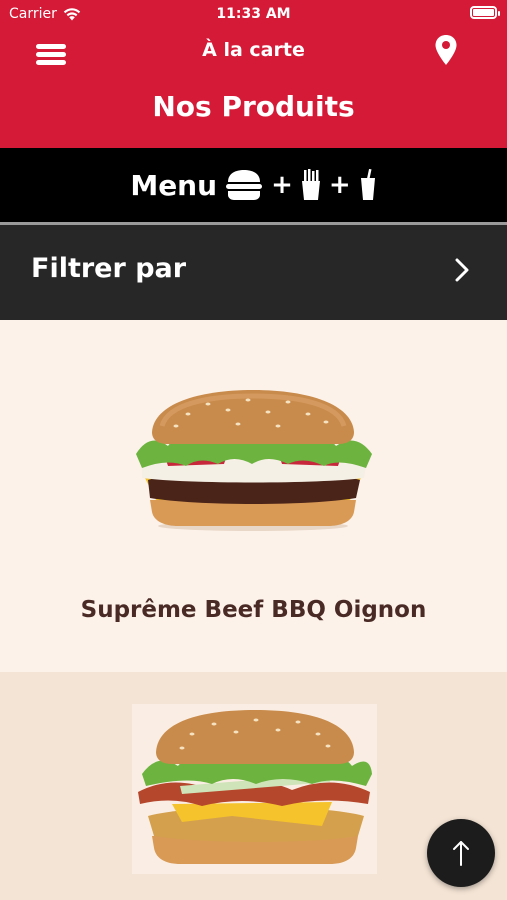 The image size is (507, 900). I want to click on product-image-burger, so click(255, 787).